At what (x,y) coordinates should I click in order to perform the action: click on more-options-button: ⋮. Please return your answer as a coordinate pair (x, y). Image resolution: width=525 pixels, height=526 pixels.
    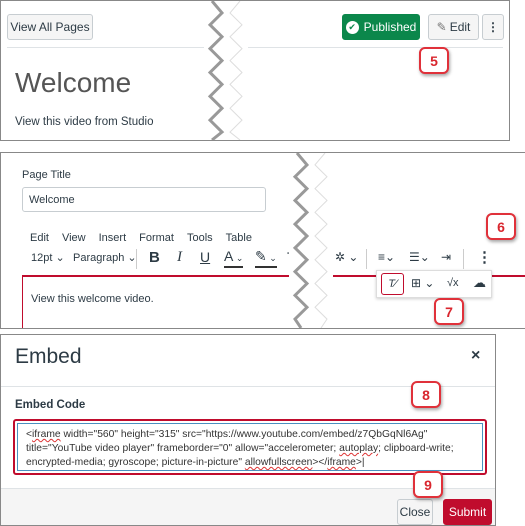
    Looking at the image, I should click on (493, 27).